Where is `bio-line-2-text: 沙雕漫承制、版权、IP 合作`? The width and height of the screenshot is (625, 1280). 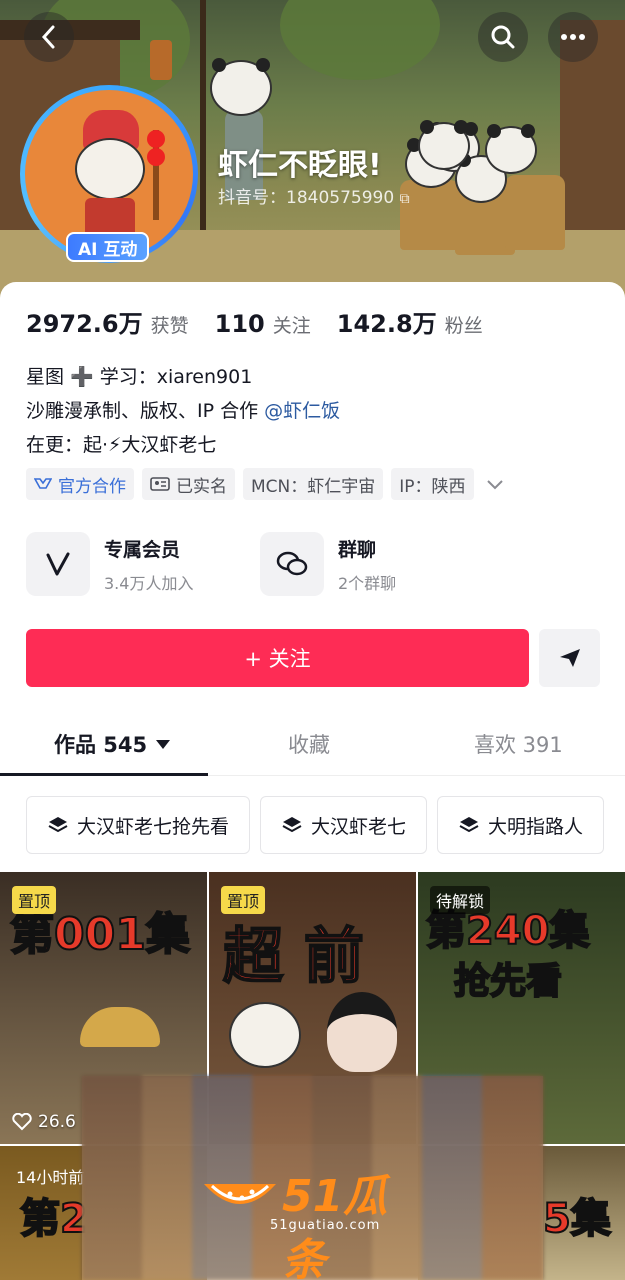
bio-line-2-text: 沙雕漫承制、版权、IP 合作 is located at coordinates (142, 411).